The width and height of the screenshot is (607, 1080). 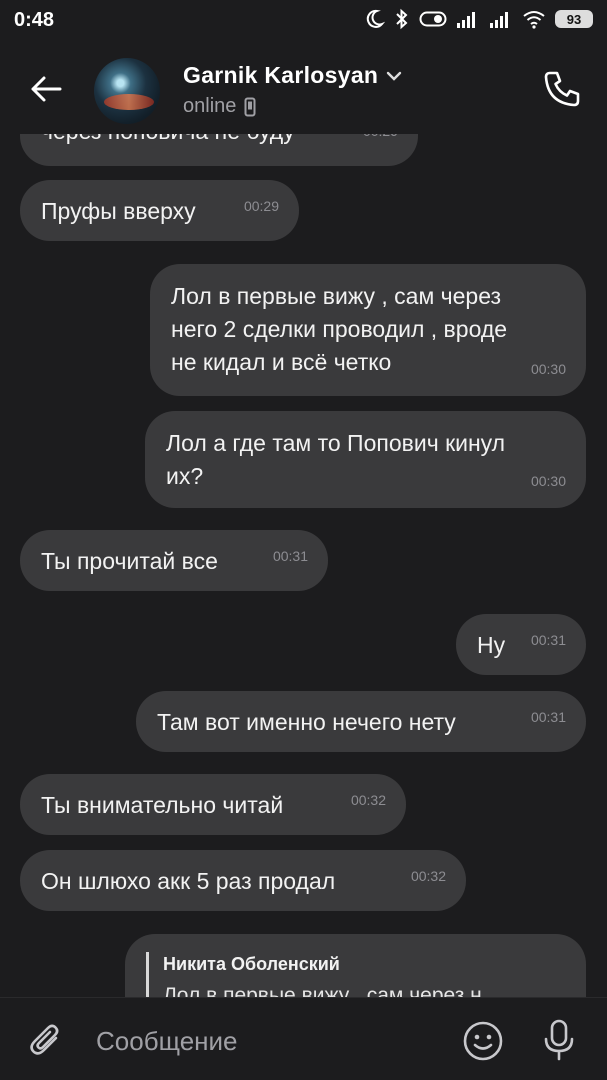 What do you see at coordinates (402, 19) in the screenshot?
I see `bluetooth-icon` at bounding box center [402, 19].